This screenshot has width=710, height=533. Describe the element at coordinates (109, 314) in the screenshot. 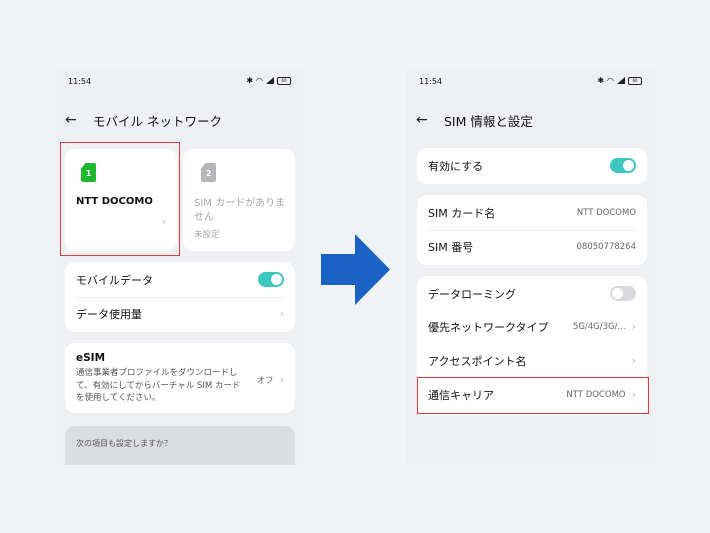

I see `data-usage-label: データ使用量` at that location.